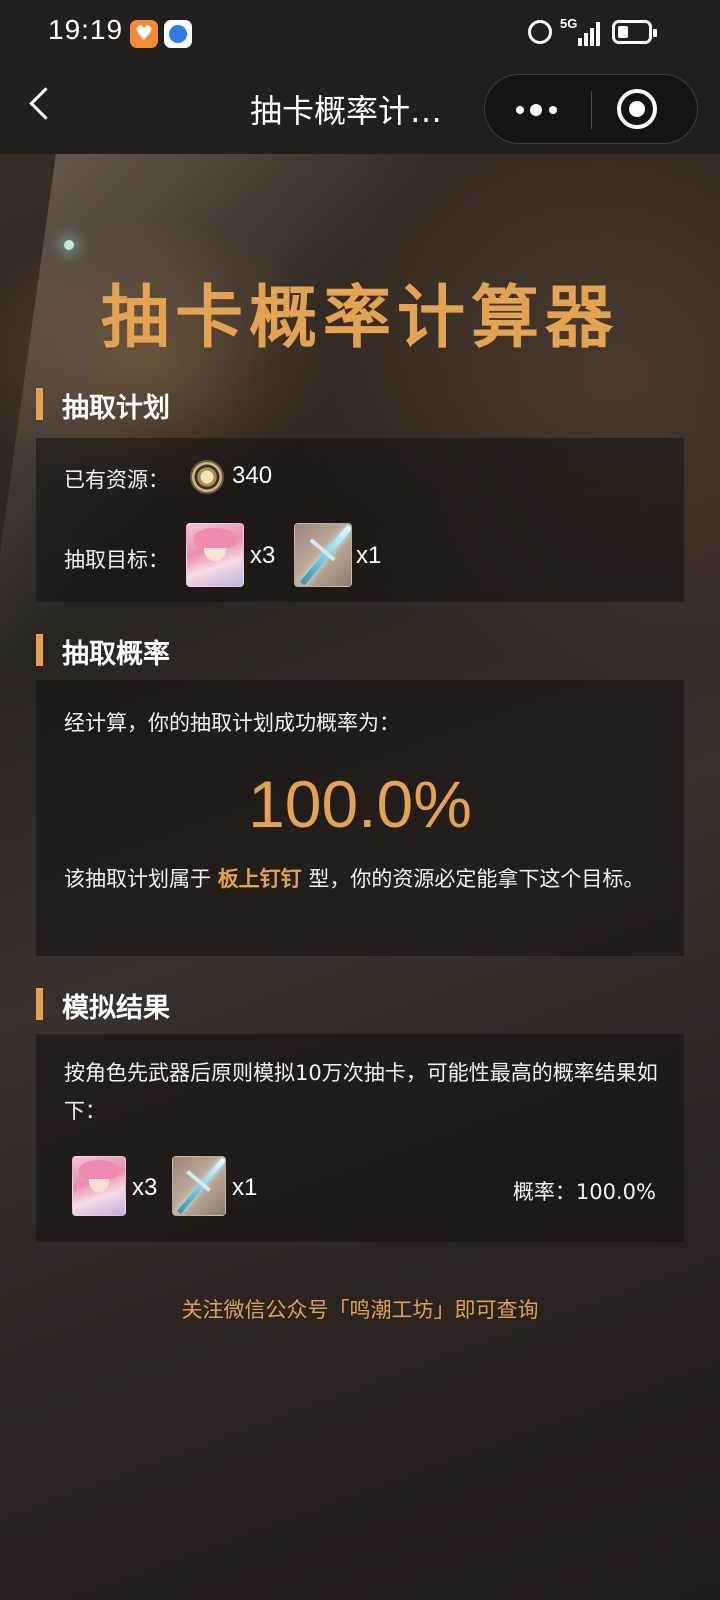 The width and height of the screenshot is (720, 1600). I want to click on verdict-type: 板上钉钉, so click(259, 879).